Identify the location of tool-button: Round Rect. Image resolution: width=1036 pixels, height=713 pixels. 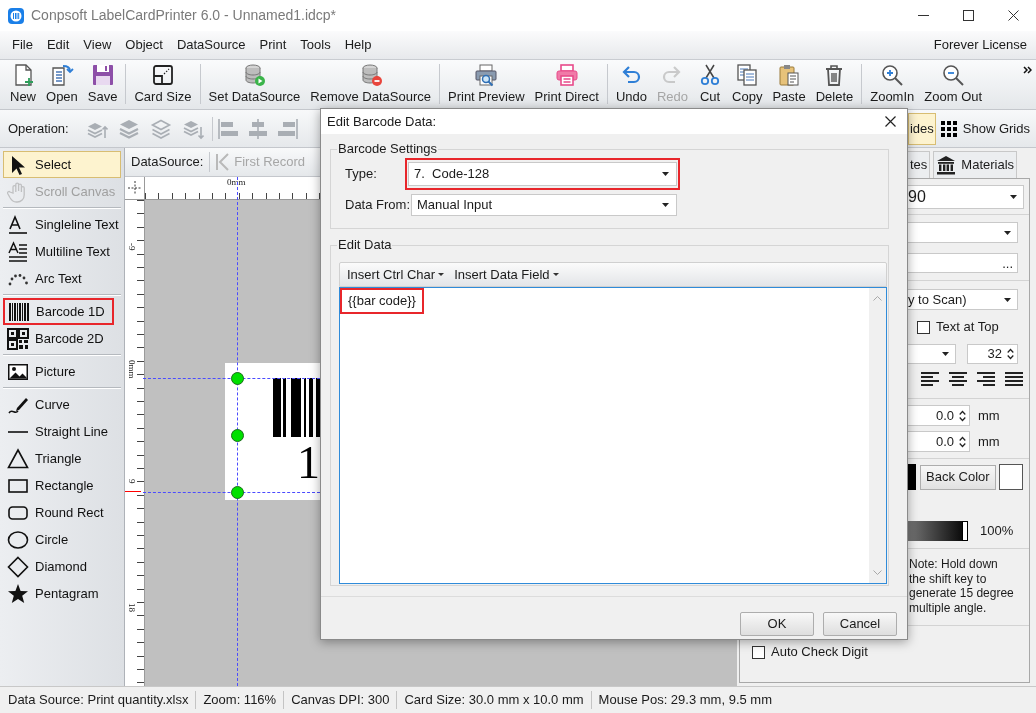
(62, 512).